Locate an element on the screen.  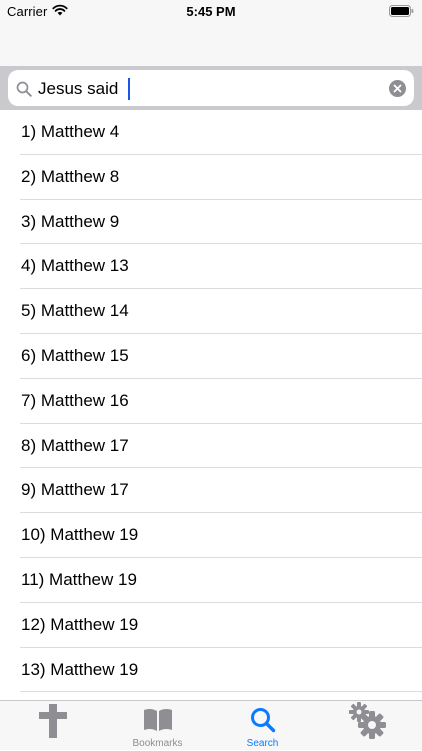
tab-bar: Bookmarks Search is located at coordinates (211, 725).